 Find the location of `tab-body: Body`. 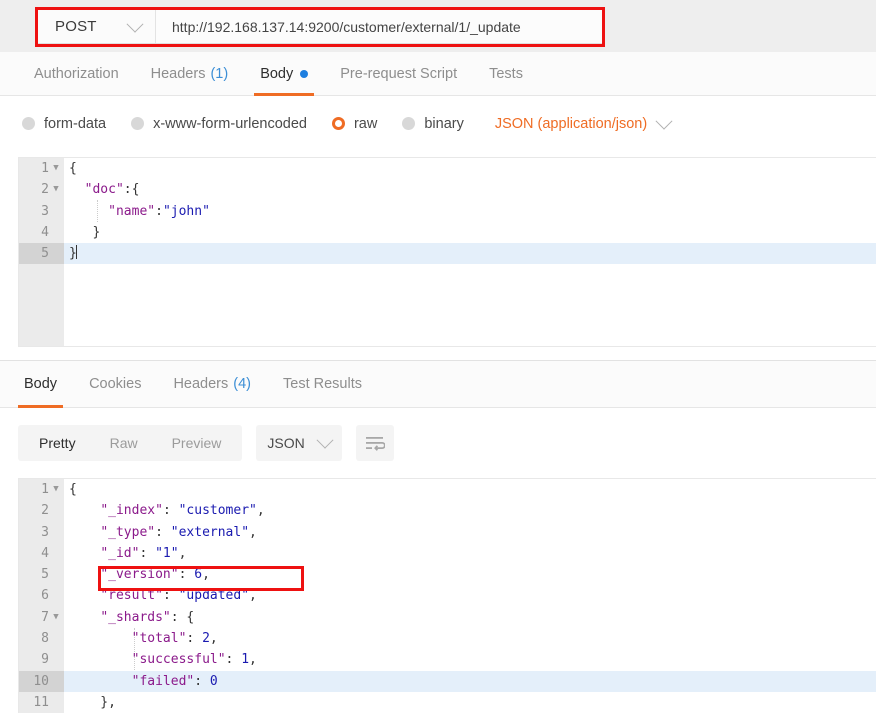

tab-body: Body is located at coordinates (284, 74).